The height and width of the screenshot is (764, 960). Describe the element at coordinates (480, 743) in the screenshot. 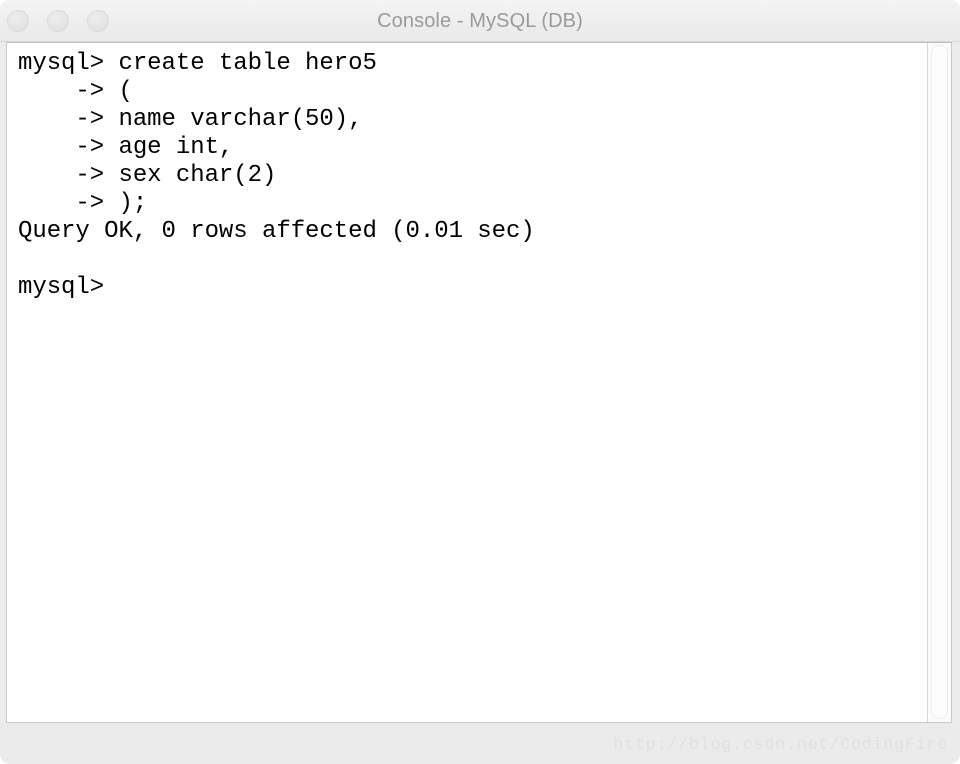

I see `window-footer: http://blog.csdn.net/CodingFire` at that location.